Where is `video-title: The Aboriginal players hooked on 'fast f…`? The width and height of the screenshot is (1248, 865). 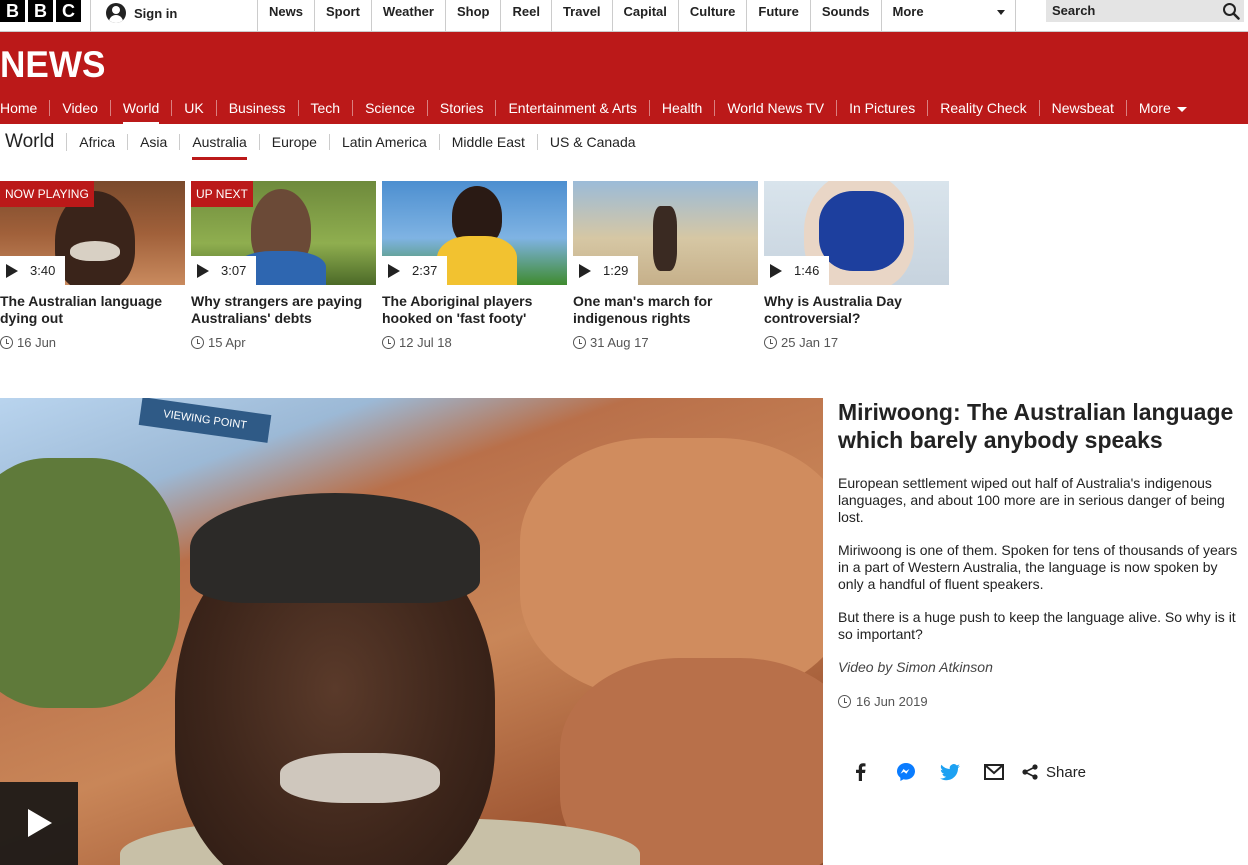
video-title: The Aboriginal players hooked on 'fast f… is located at coordinates (474, 310).